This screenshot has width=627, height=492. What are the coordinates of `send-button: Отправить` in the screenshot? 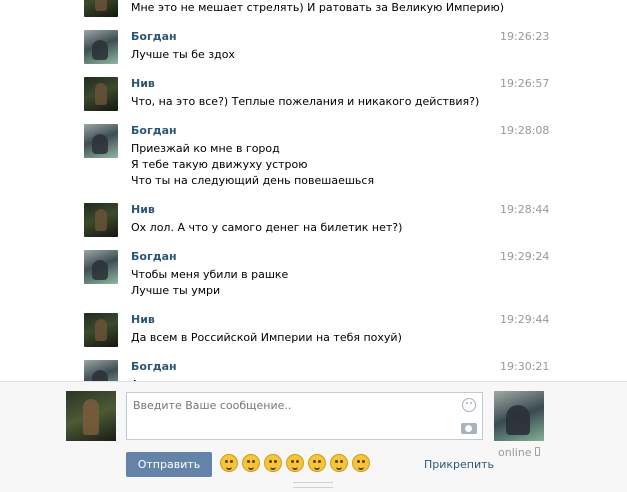 It's located at (169, 464).